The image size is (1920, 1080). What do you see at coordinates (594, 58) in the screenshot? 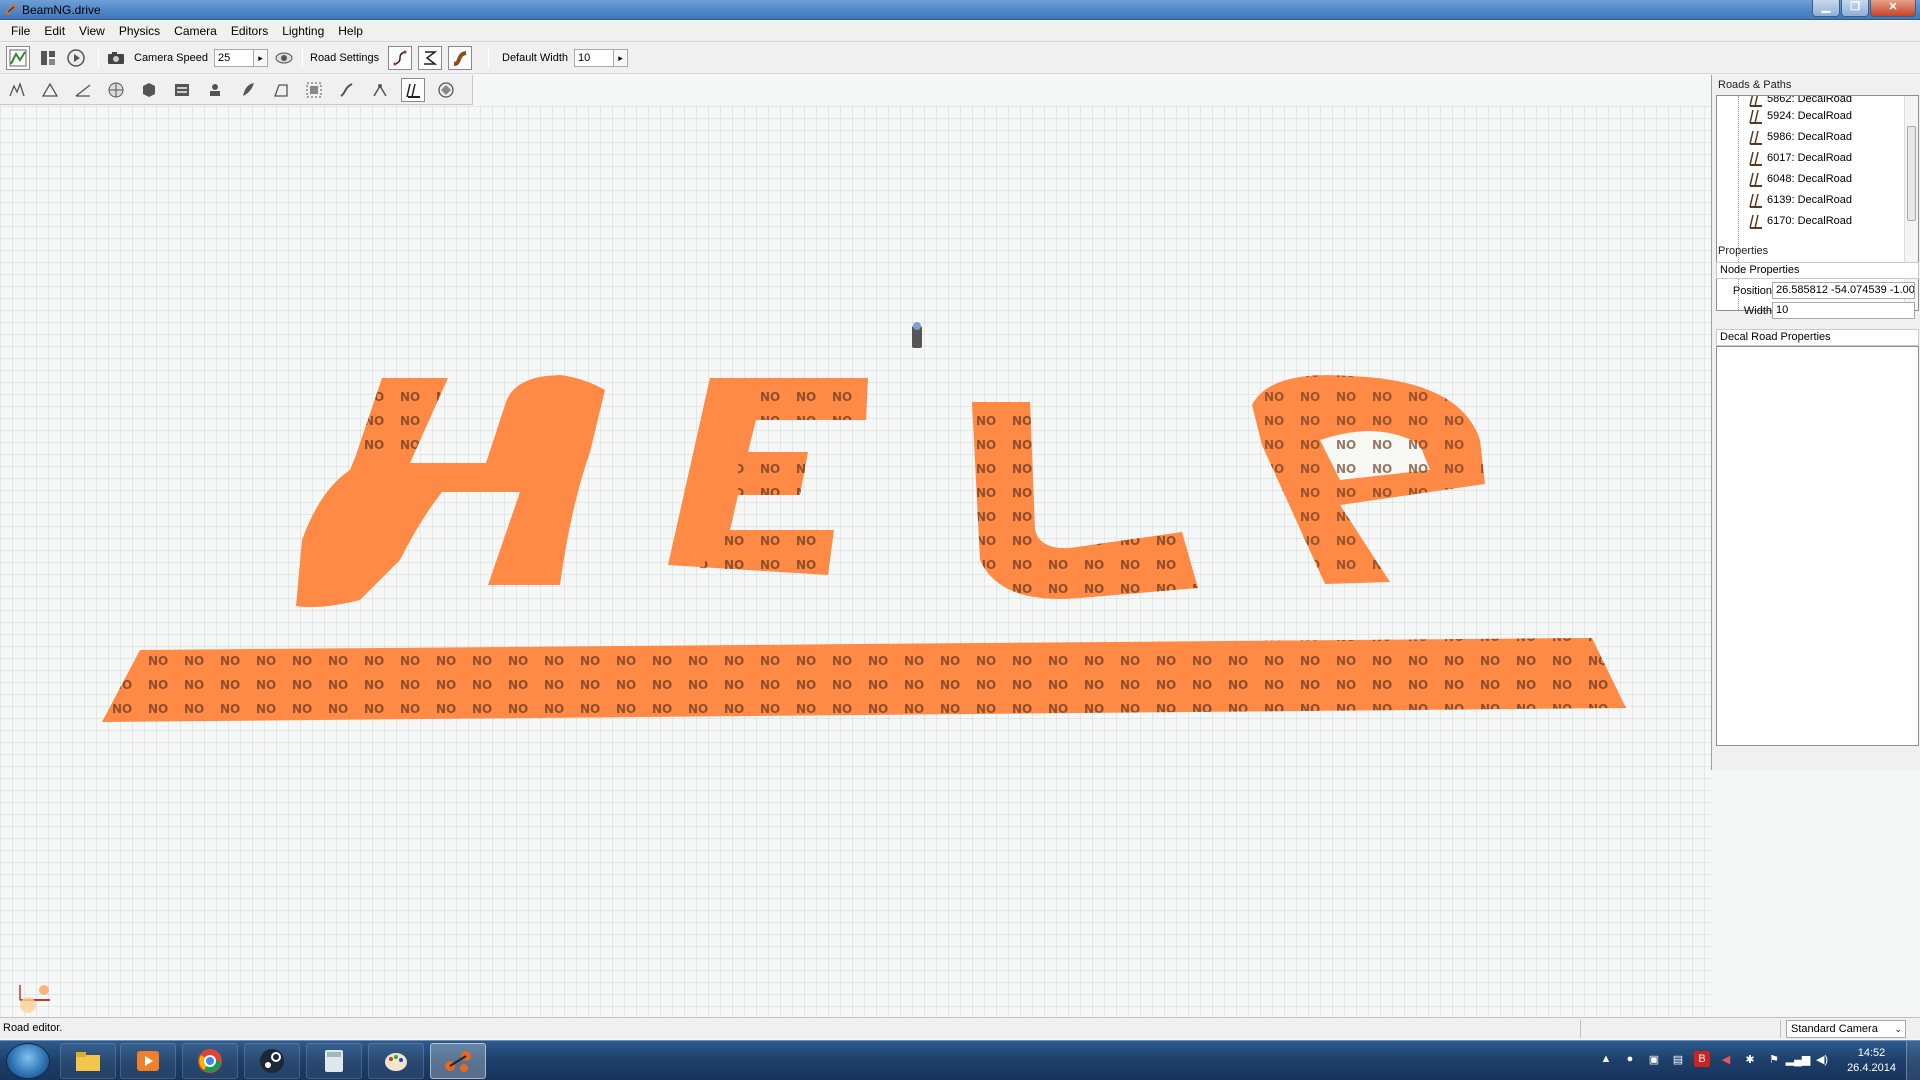
I see `default-width-input: 10` at bounding box center [594, 58].